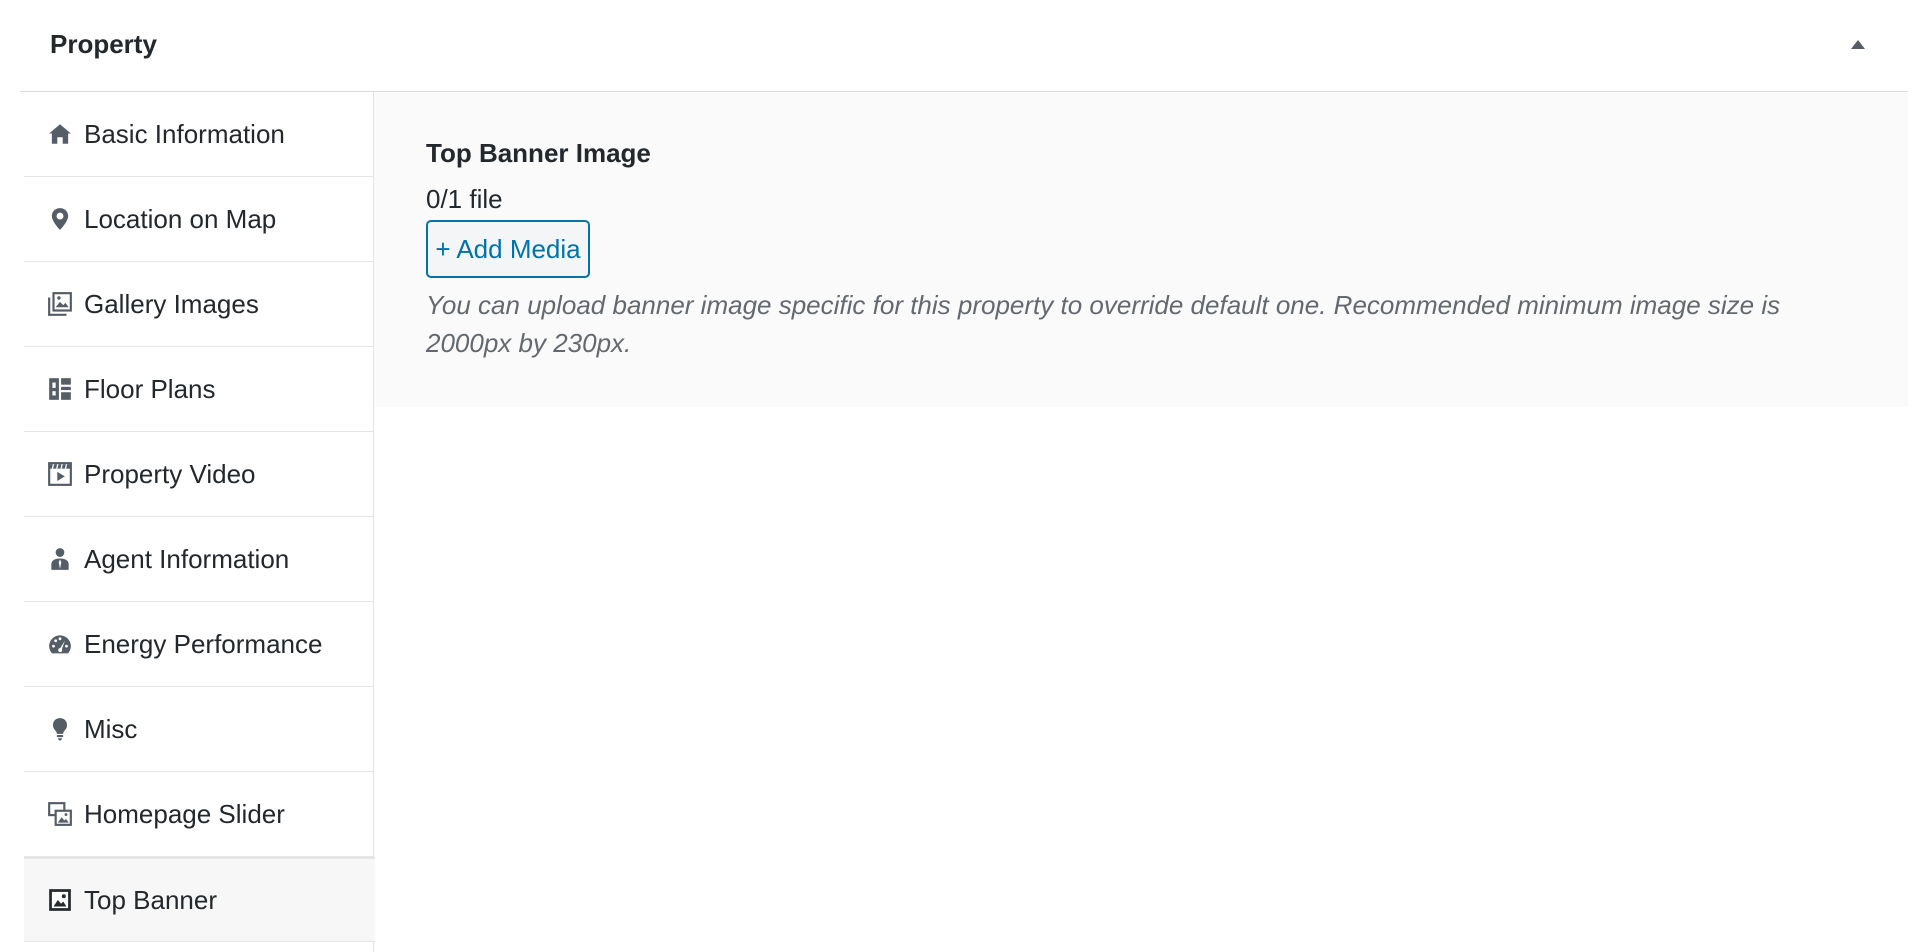 The width and height of the screenshot is (1912, 952). I want to click on tab-label: Energy Performance, so click(203, 644).